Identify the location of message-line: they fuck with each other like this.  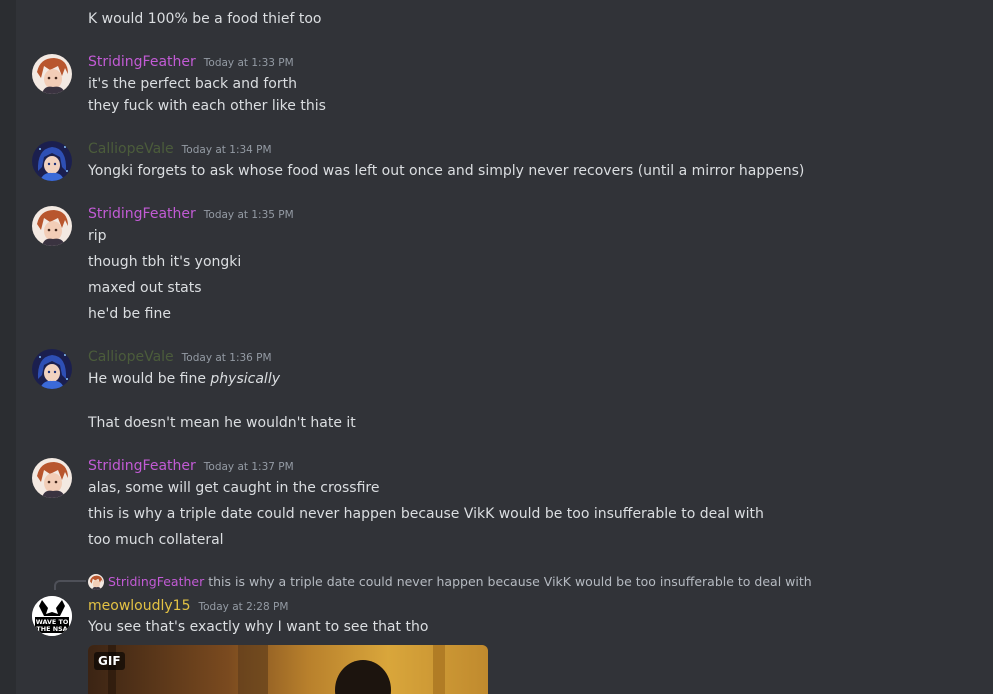
(207, 106).